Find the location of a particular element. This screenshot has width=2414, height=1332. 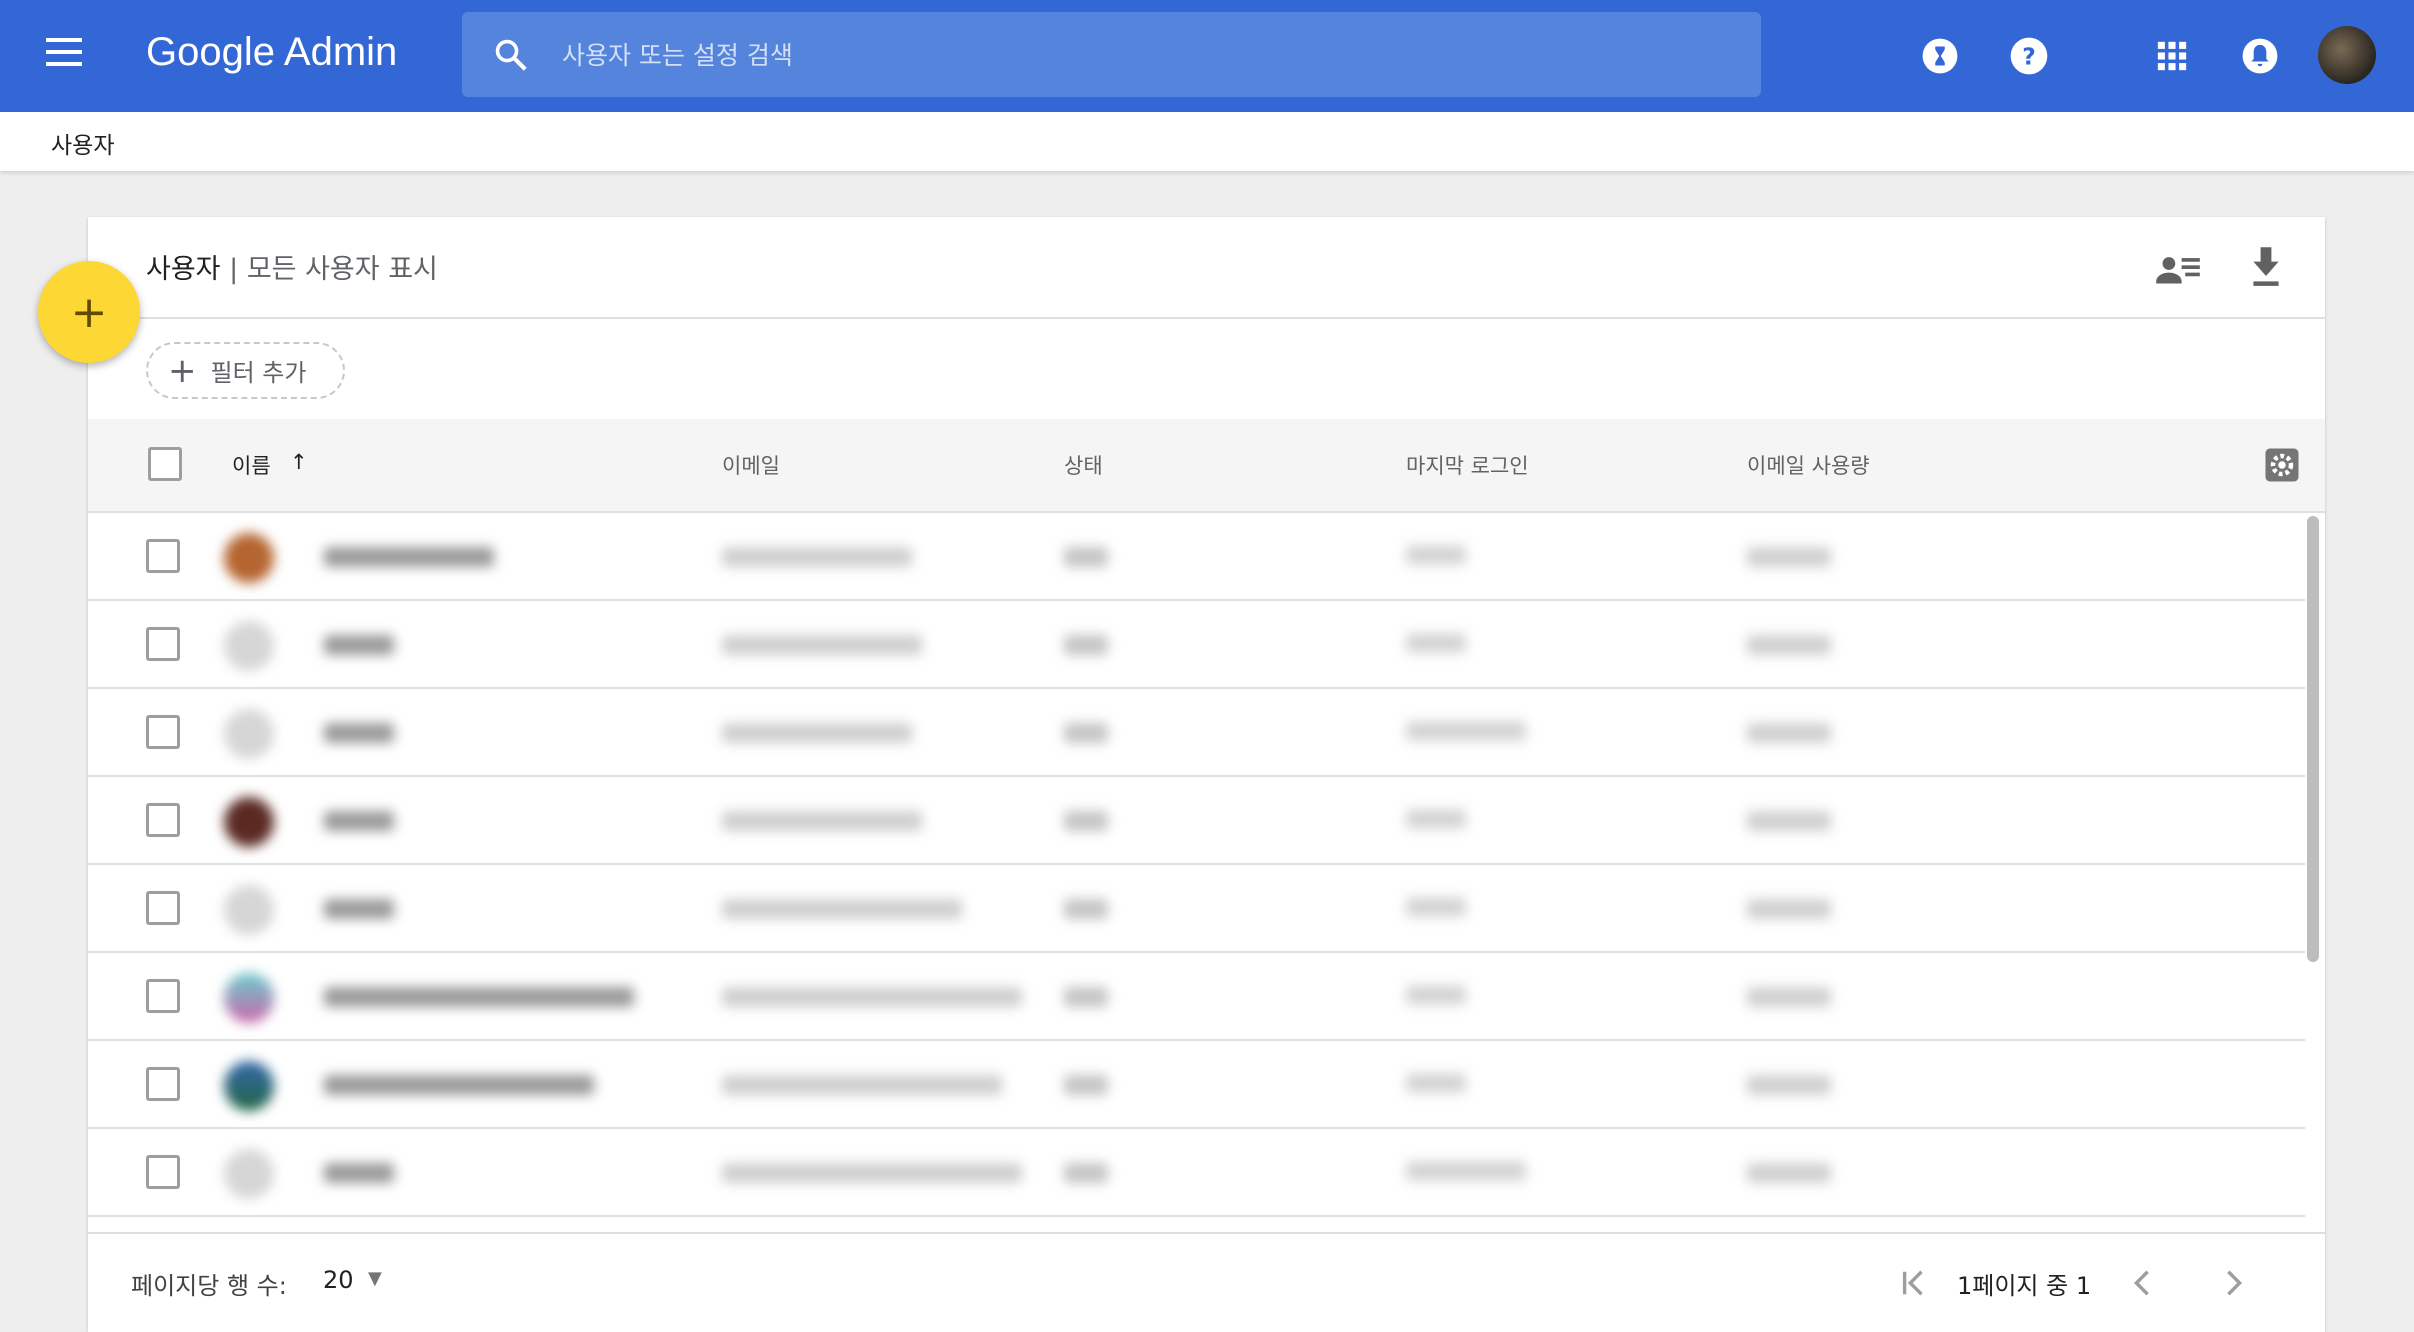

page-title: 사용자 | 모든 사용자 표시 is located at coordinates (292, 266).